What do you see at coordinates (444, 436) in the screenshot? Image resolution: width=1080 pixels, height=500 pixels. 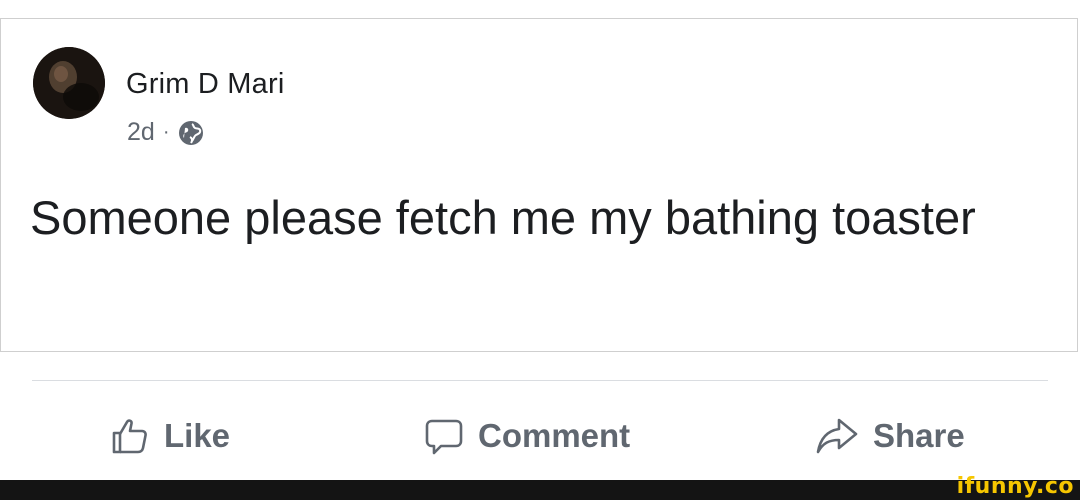 I see `speech-bubble-icon` at bounding box center [444, 436].